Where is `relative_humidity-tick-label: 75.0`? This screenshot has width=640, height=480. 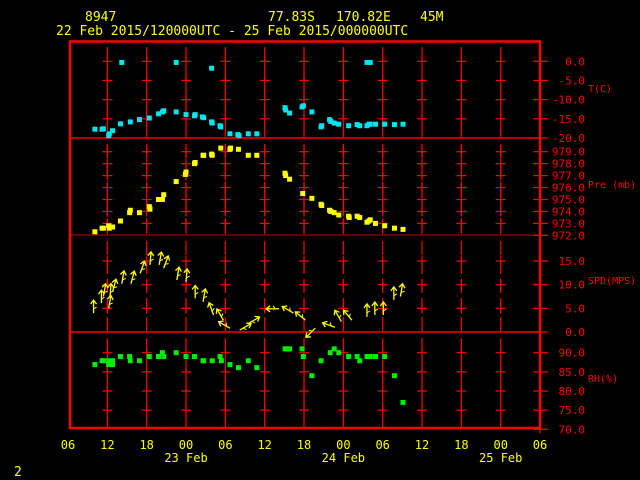 relative_humidity-tick-label: 75.0 is located at coordinates (572, 410).